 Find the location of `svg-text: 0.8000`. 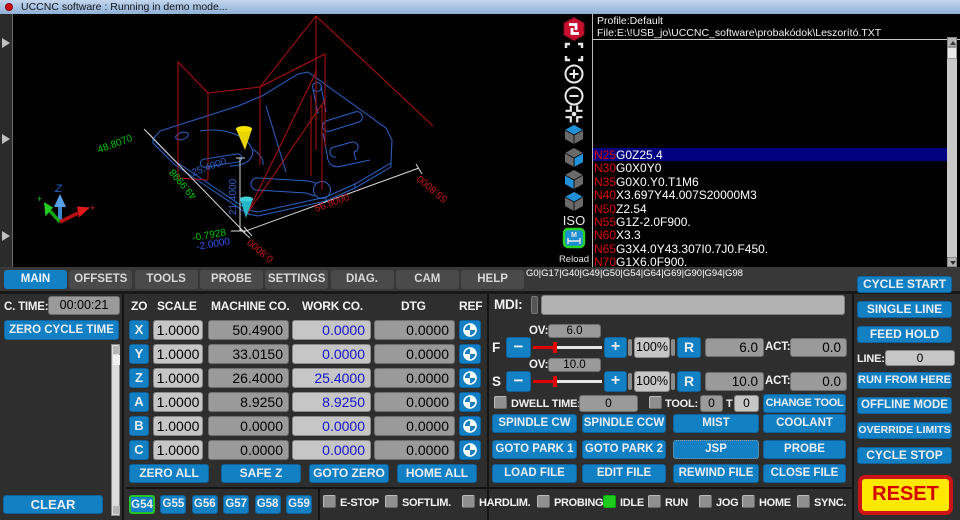

svg-text: 0.8000 is located at coordinates (260, 250).